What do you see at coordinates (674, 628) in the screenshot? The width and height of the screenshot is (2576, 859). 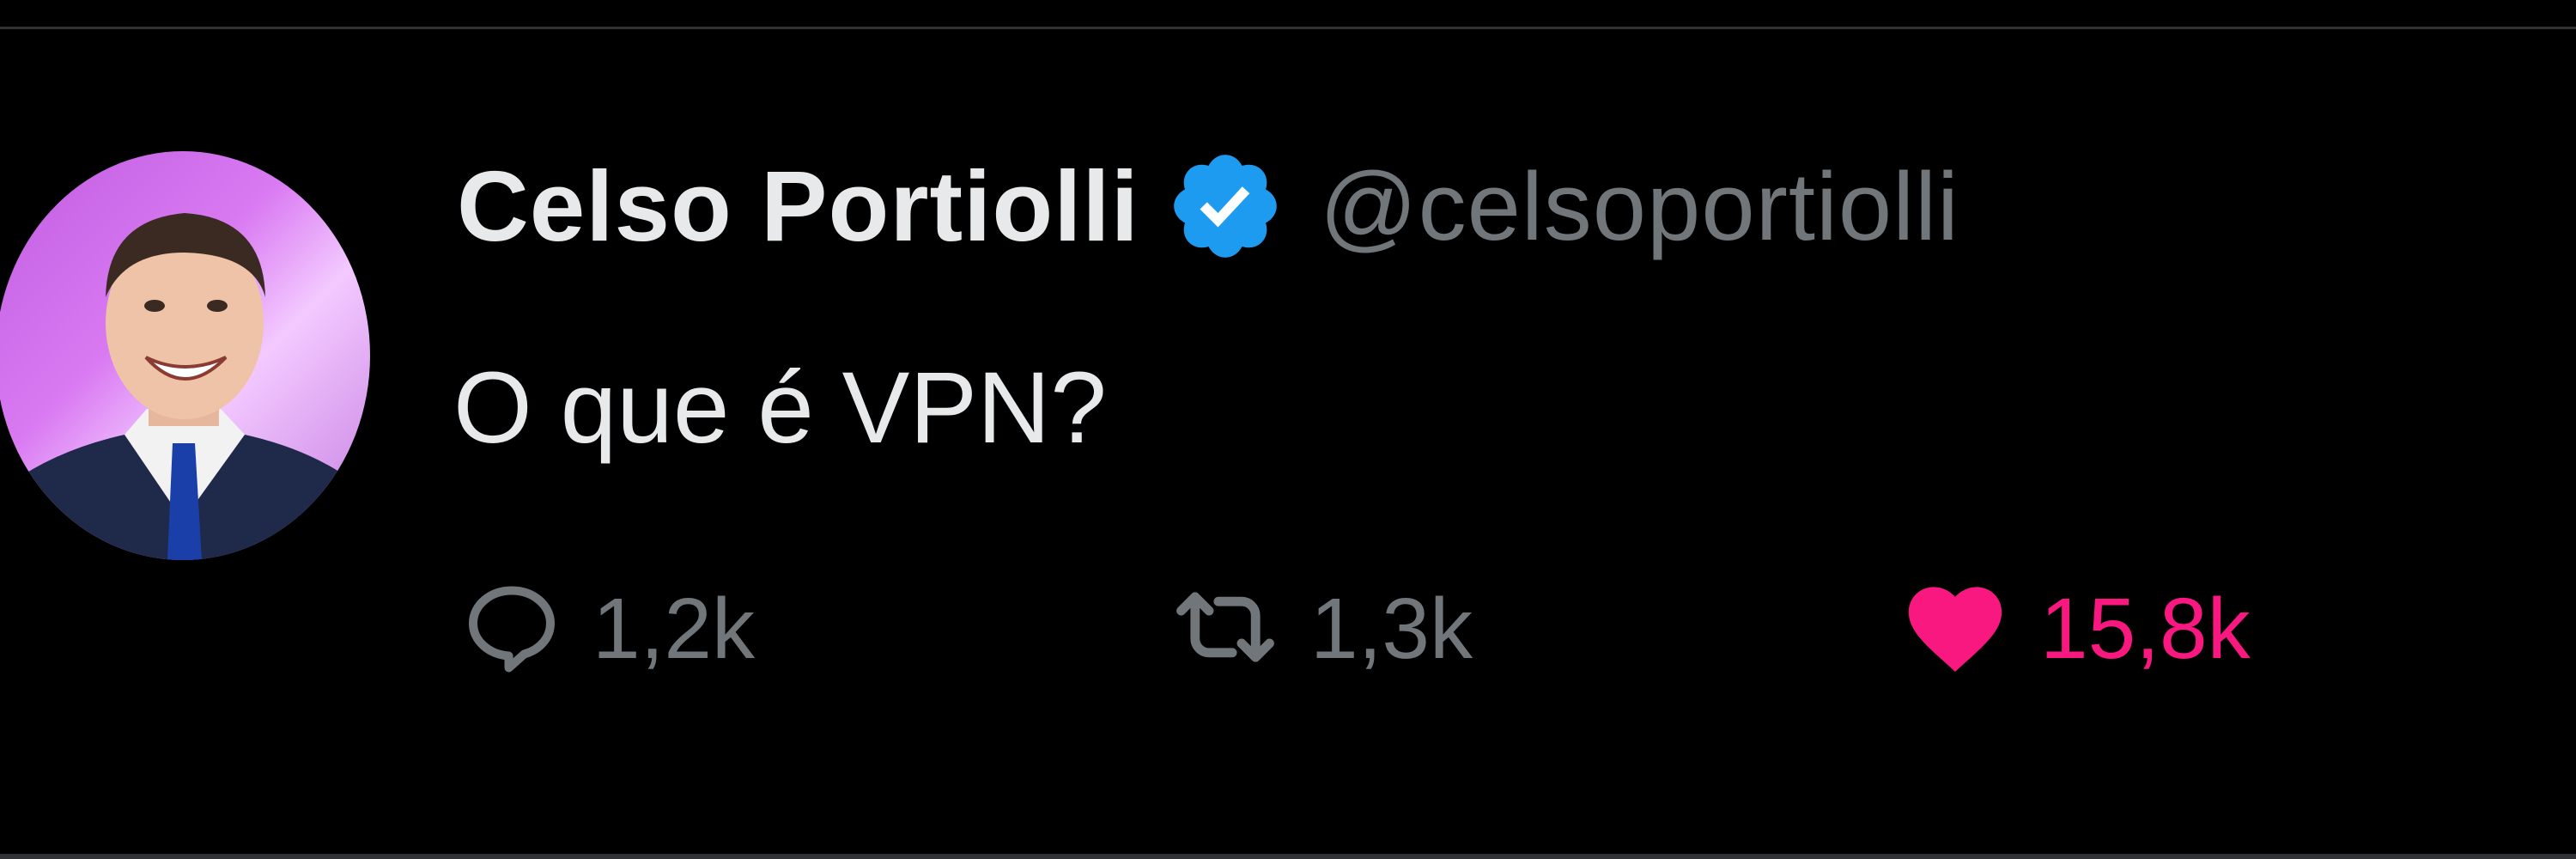 I see `reply-count: 1,2k` at bounding box center [674, 628].